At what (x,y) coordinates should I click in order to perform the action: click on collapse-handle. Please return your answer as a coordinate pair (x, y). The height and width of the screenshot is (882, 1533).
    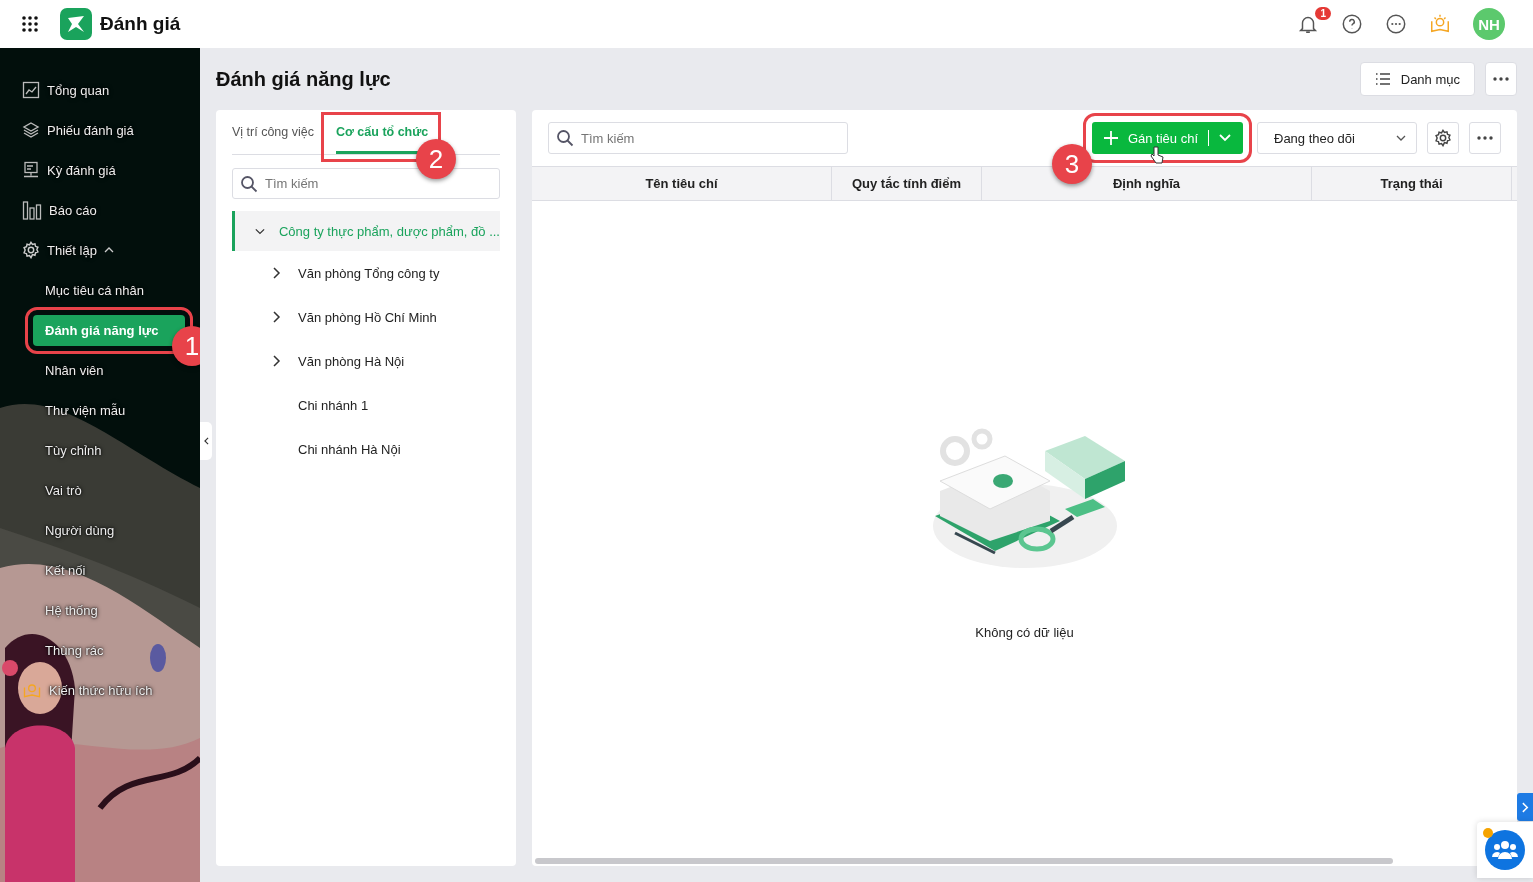
    Looking at the image, I should click on (206, 441).